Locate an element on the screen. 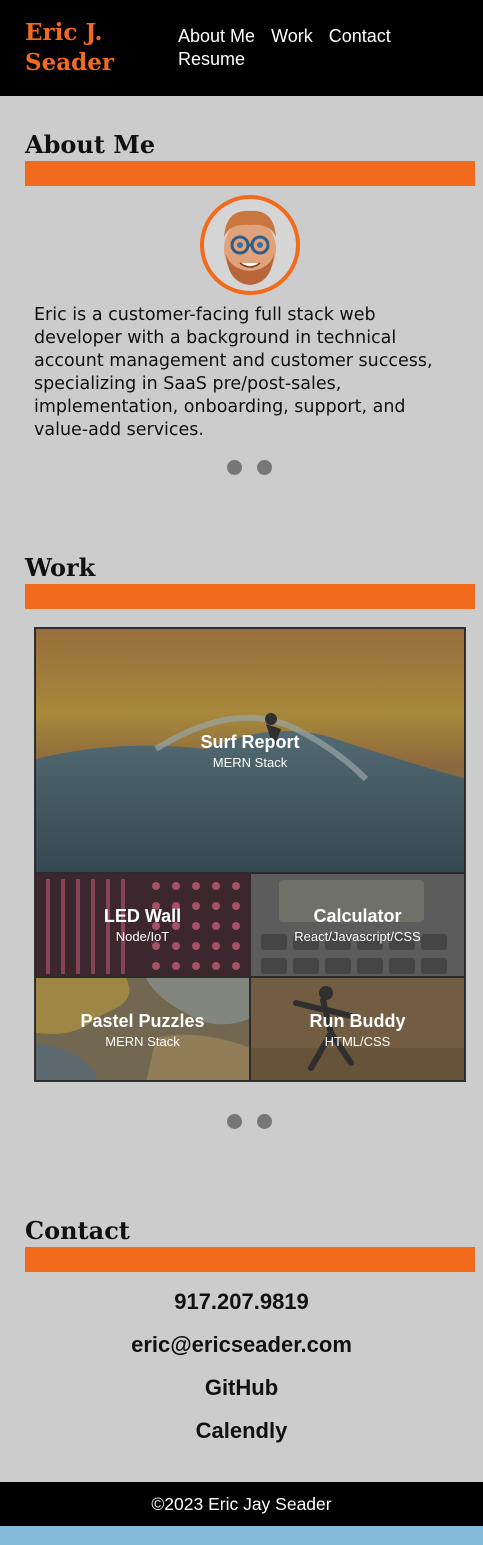  project-tile-surf-report: Surf Report MERN Stack is located at coordinates (250, 750).